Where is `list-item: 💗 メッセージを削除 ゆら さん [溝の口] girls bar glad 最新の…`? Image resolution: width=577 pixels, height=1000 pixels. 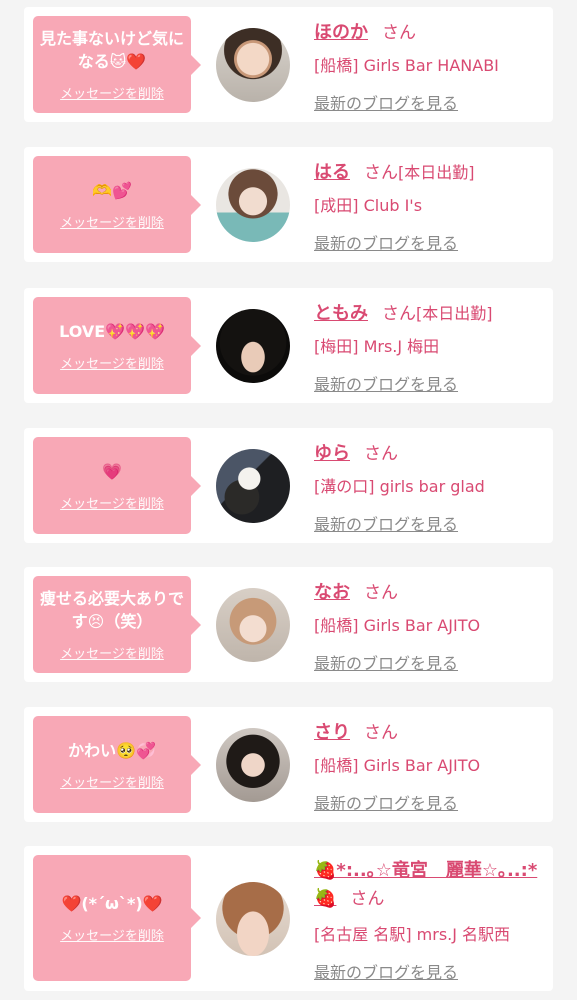 list-item: 💗 メッセージを削除 ゆら さん [溝の口] girls bar glad 最新の… is located at coordinates (288, 485).